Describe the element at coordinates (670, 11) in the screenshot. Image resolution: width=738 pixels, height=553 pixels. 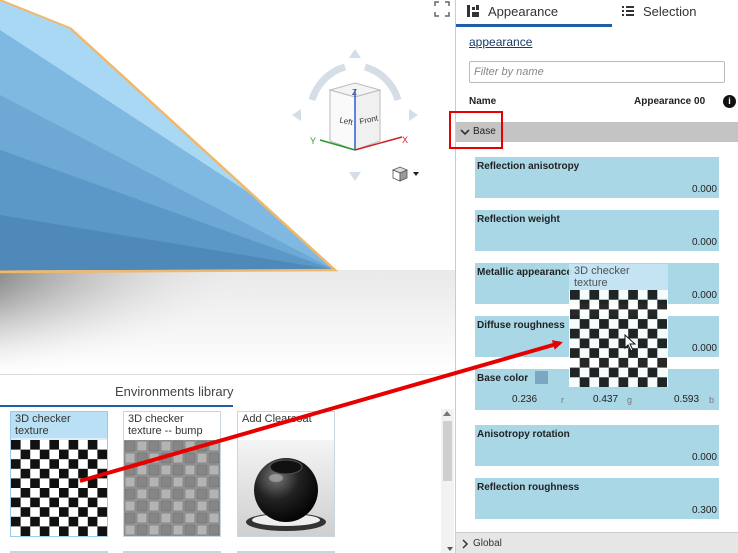
I see `tab-selection-label: Selection` at that location.